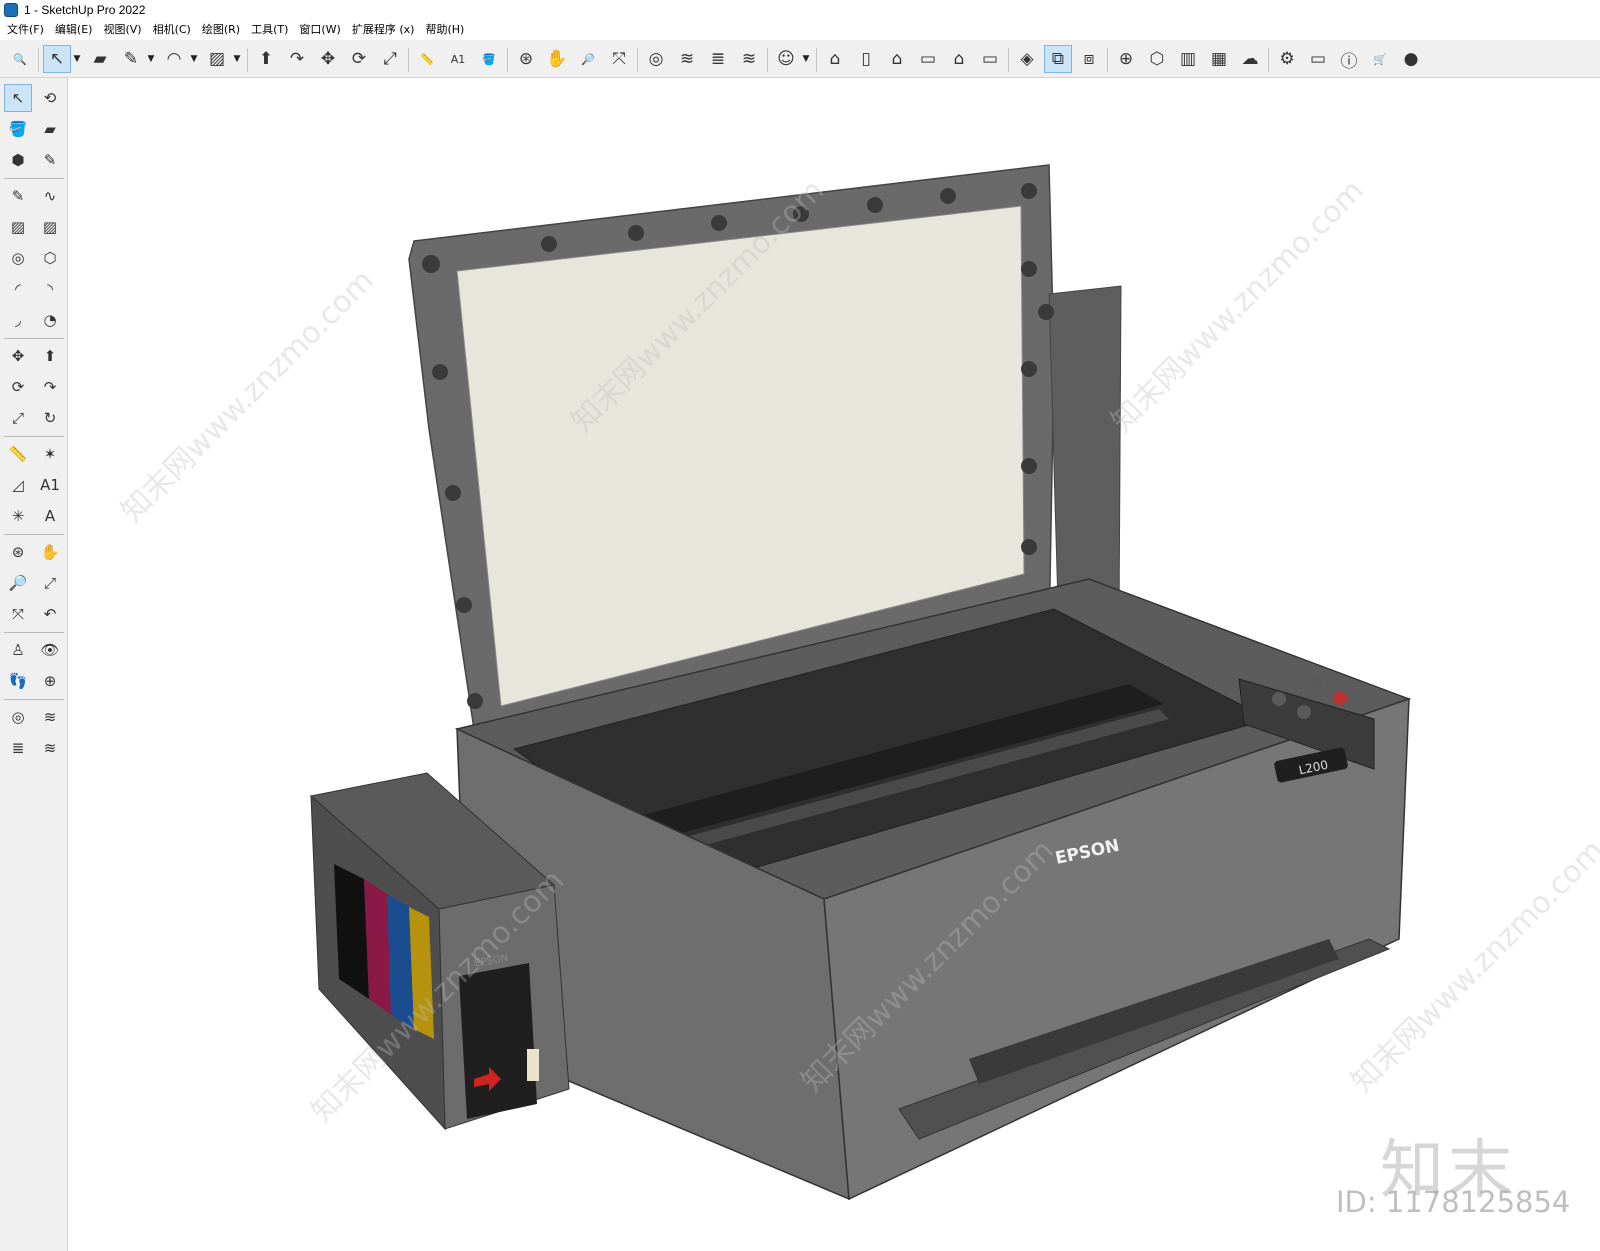 The image size is (1600, 1251). Describe the element at coordinates (656, 59) in the screenshot. I see `warehouse-icon: ◎` at that location.